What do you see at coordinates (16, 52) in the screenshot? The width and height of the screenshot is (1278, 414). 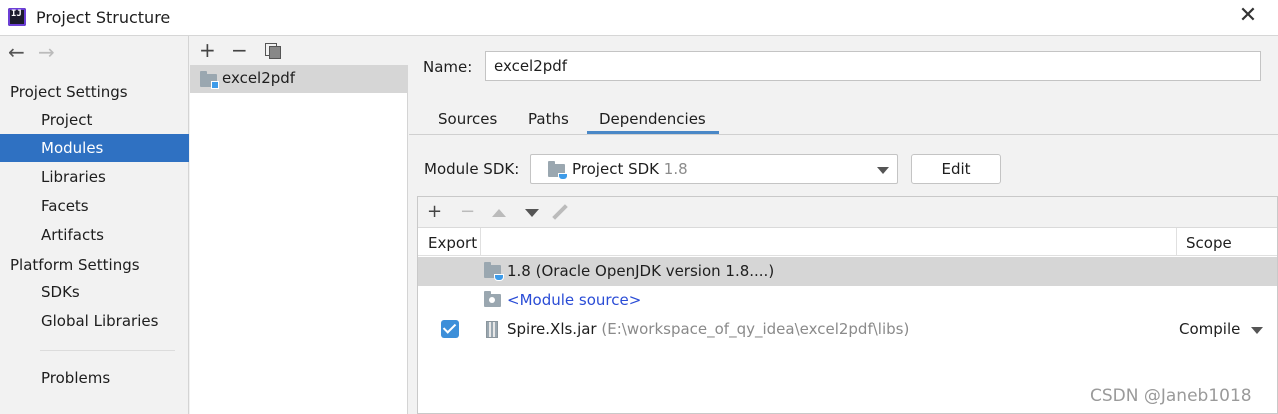 I see `back-arrow-icon: ←` at bounding box center [16, 52].